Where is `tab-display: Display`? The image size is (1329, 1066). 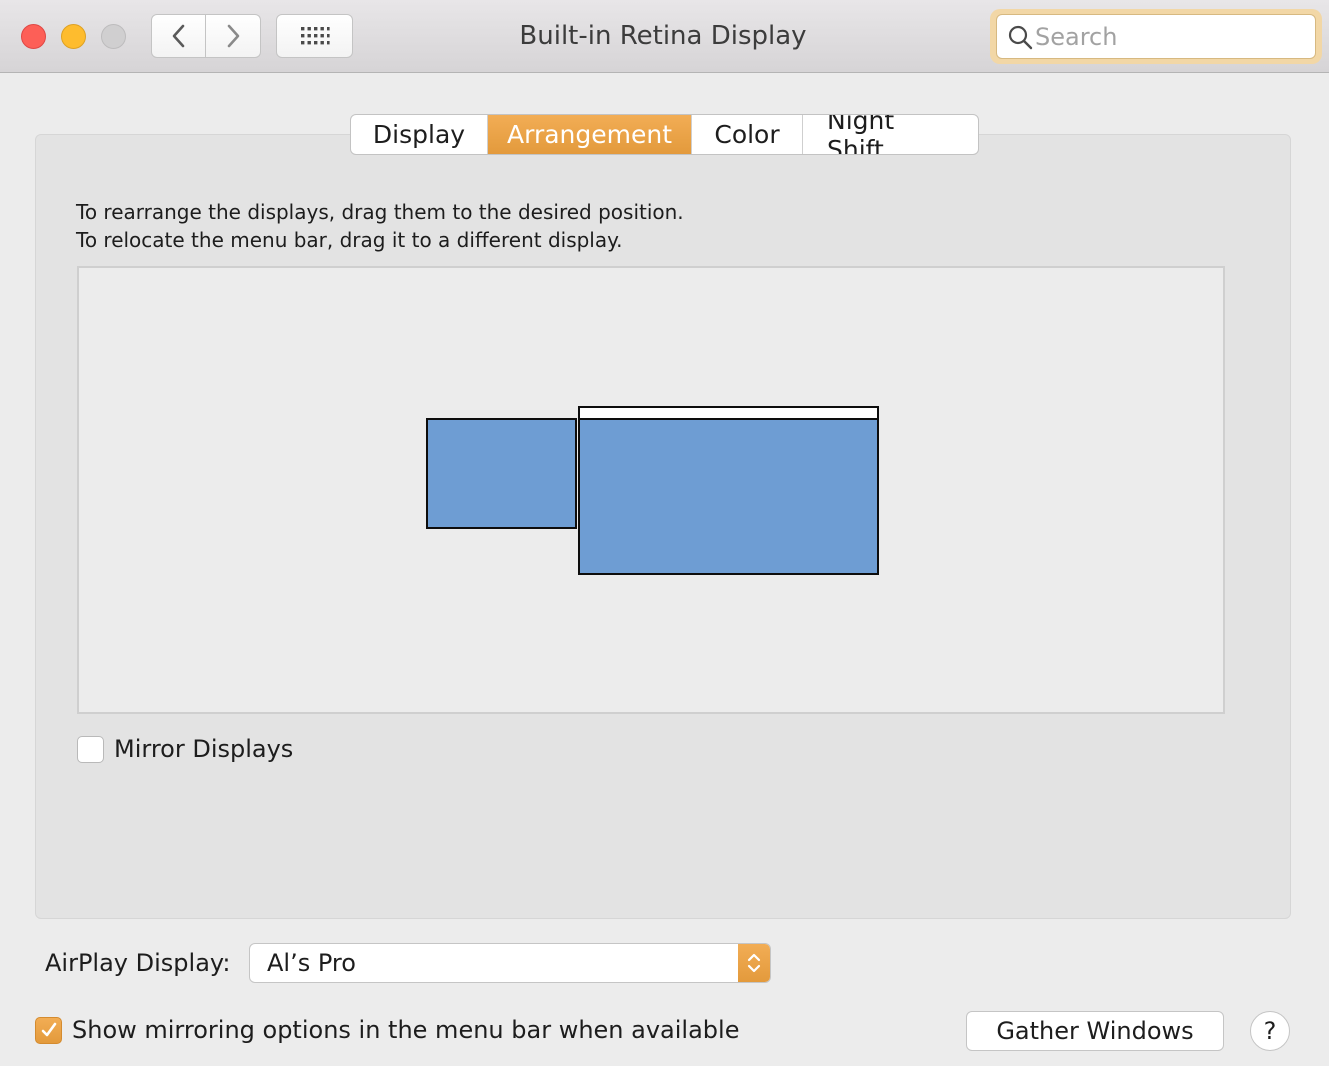 tab-display: Display is located at coordinates (419, 134).